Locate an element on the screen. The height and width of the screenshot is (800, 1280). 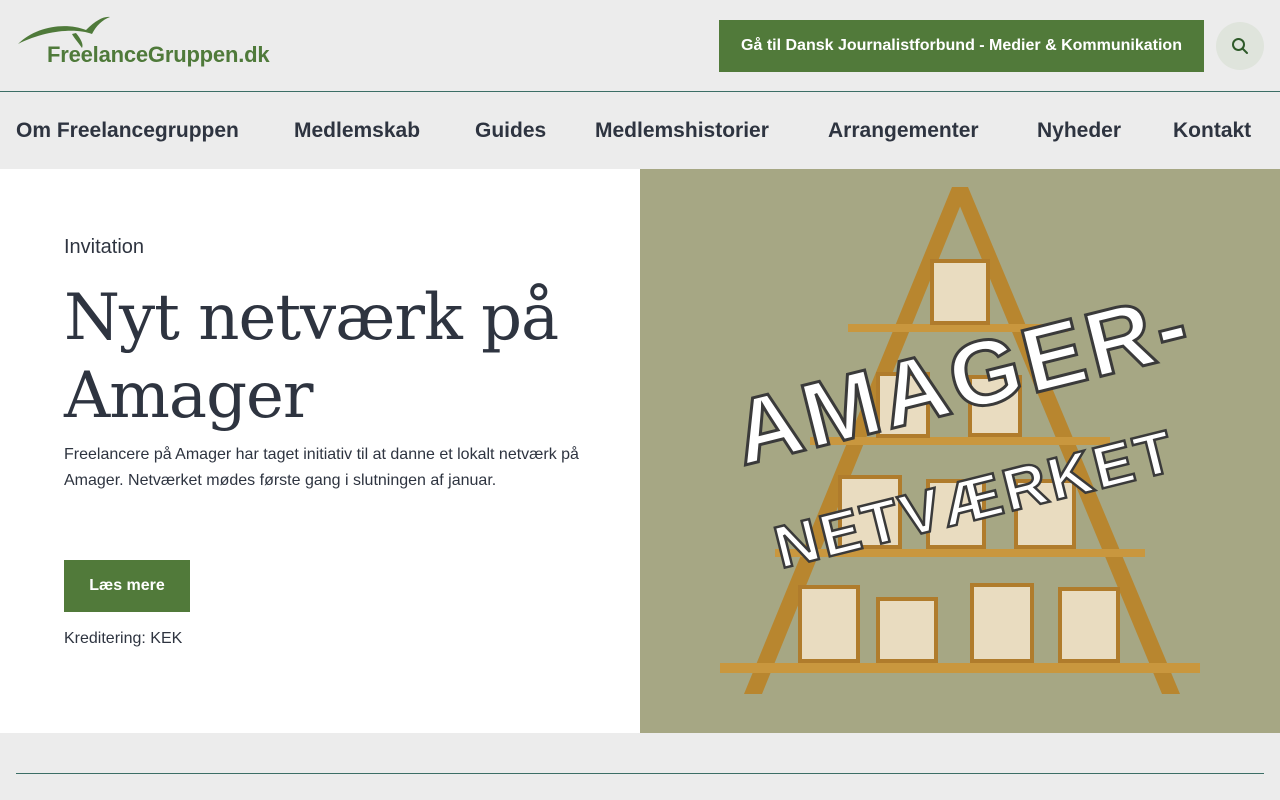
nav-item-nyheder: Nyheder is located at coordinates (1079, 131).